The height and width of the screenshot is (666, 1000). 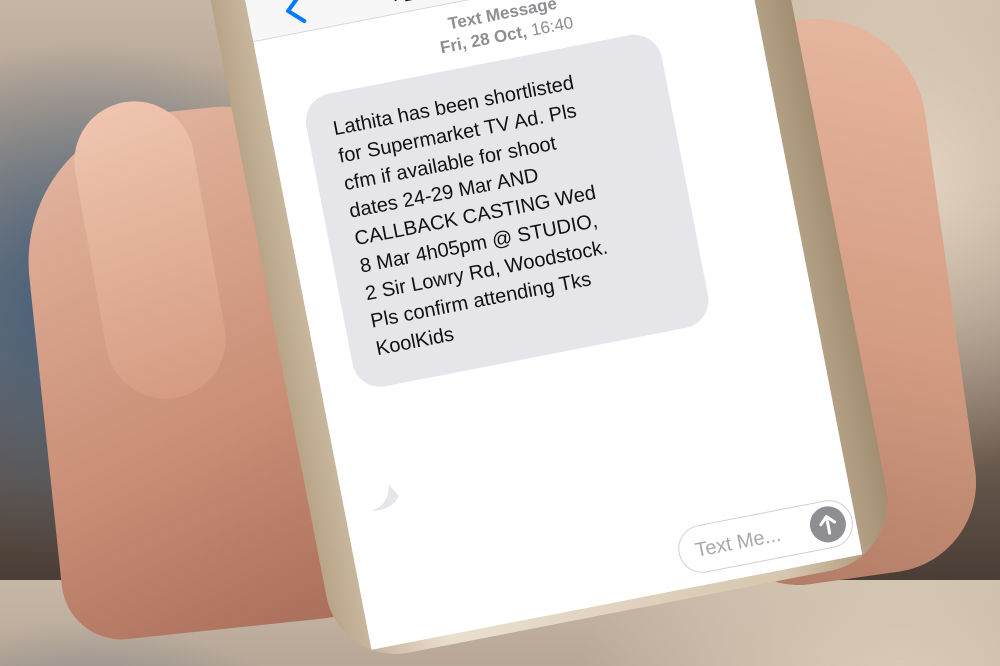 I want to click on chevron-left-icon, so click(x=294, y=13).